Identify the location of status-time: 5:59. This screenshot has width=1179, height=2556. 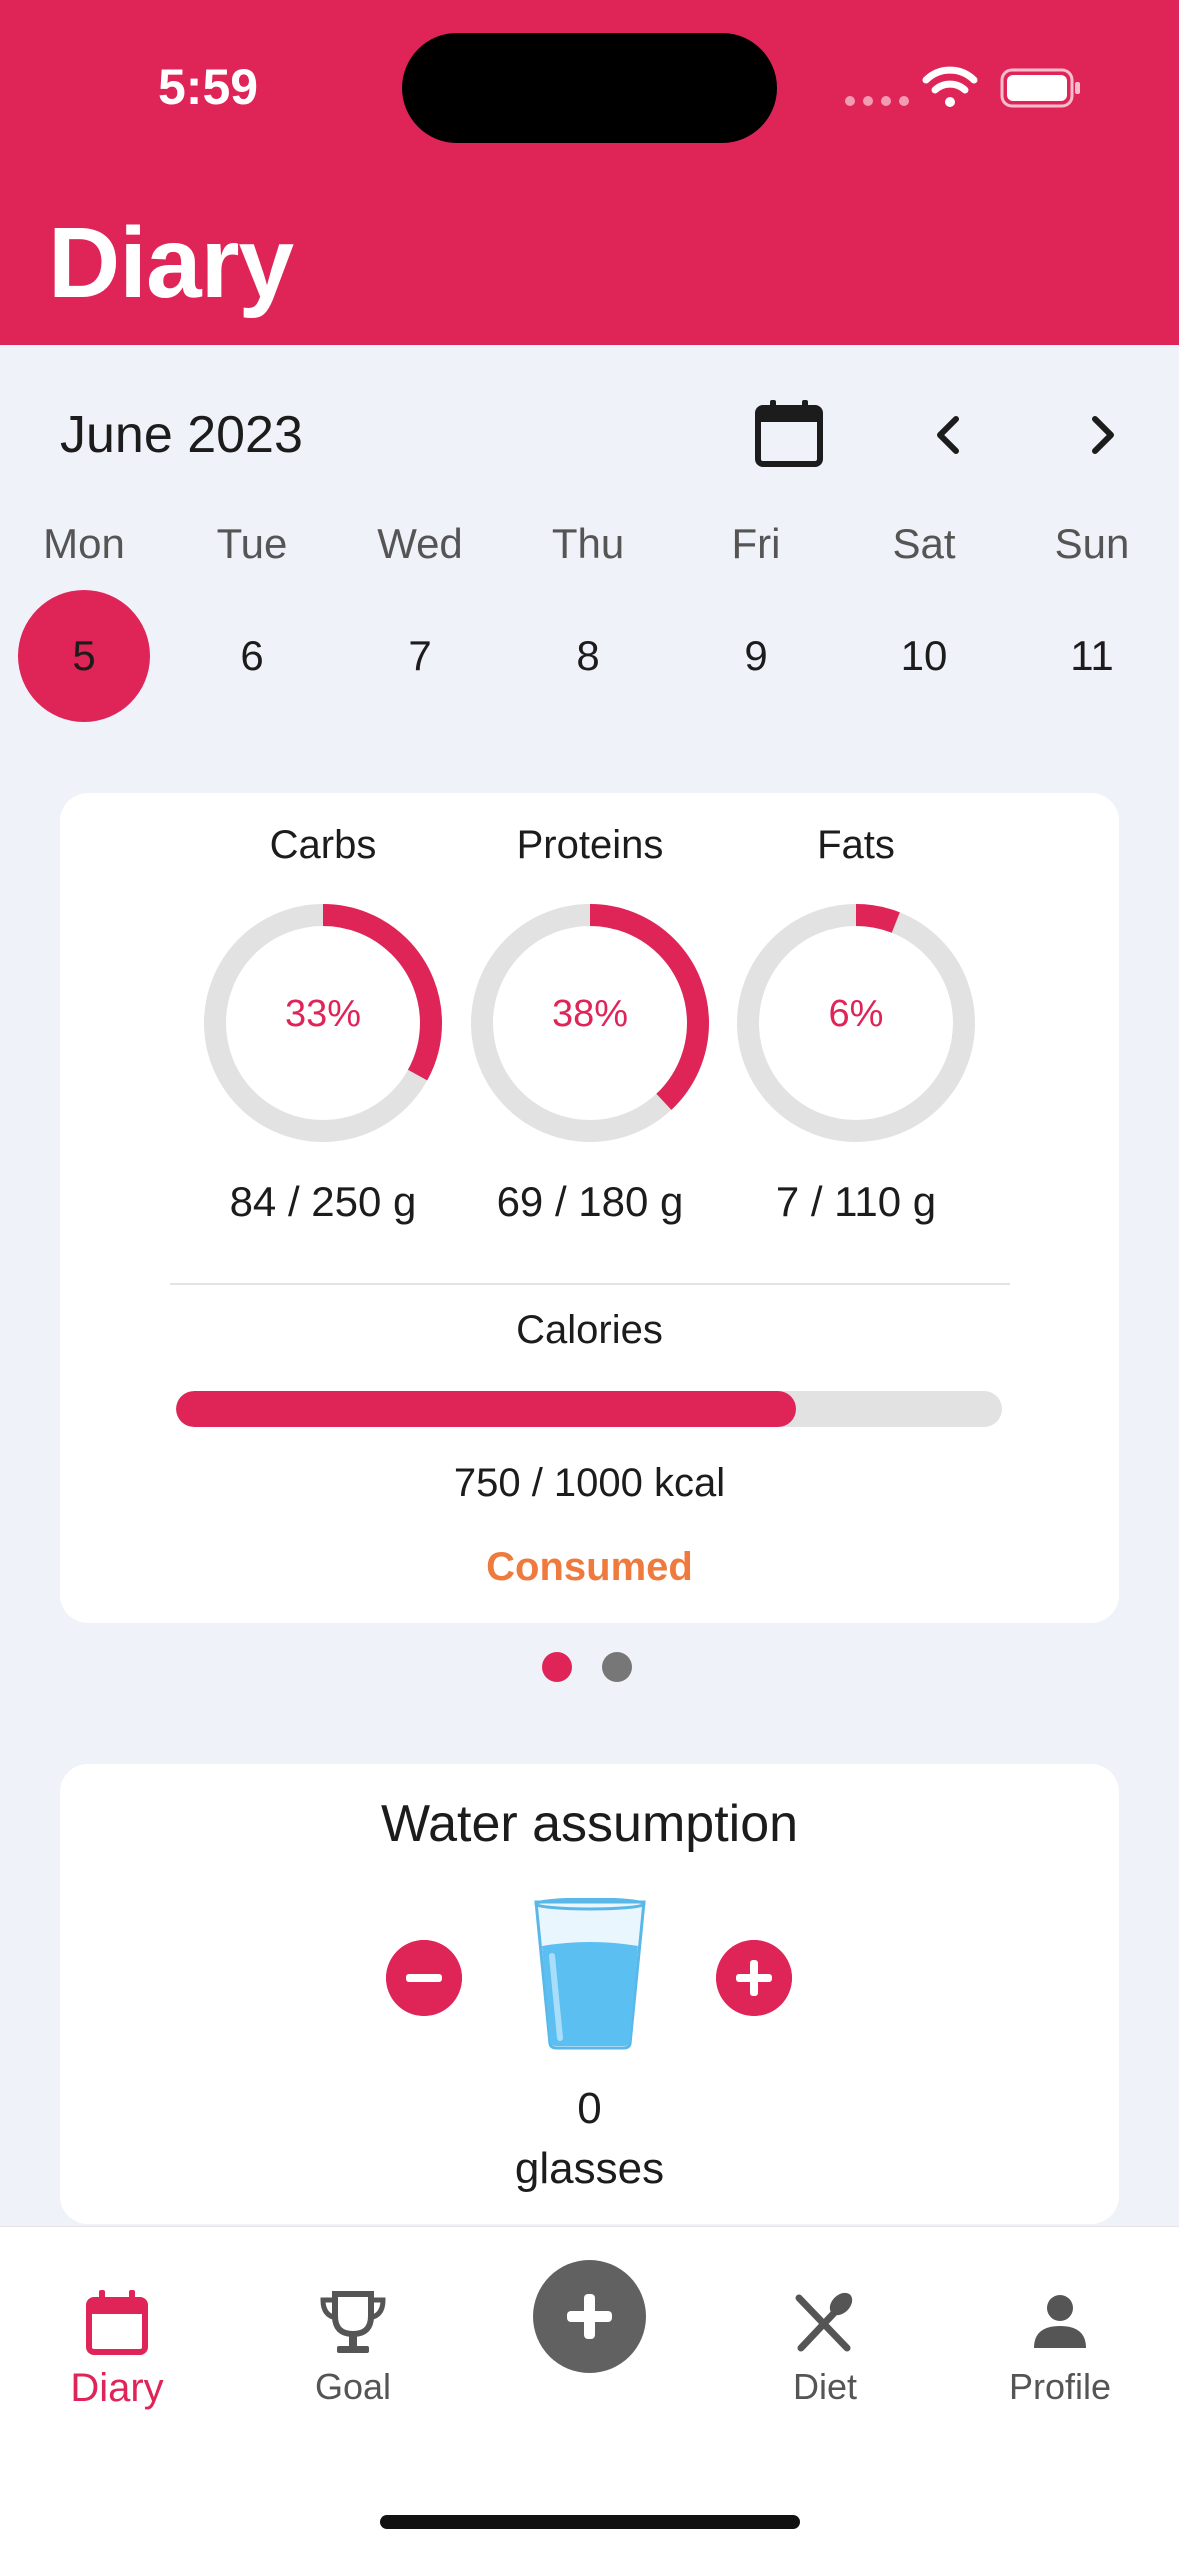
(208, 87).